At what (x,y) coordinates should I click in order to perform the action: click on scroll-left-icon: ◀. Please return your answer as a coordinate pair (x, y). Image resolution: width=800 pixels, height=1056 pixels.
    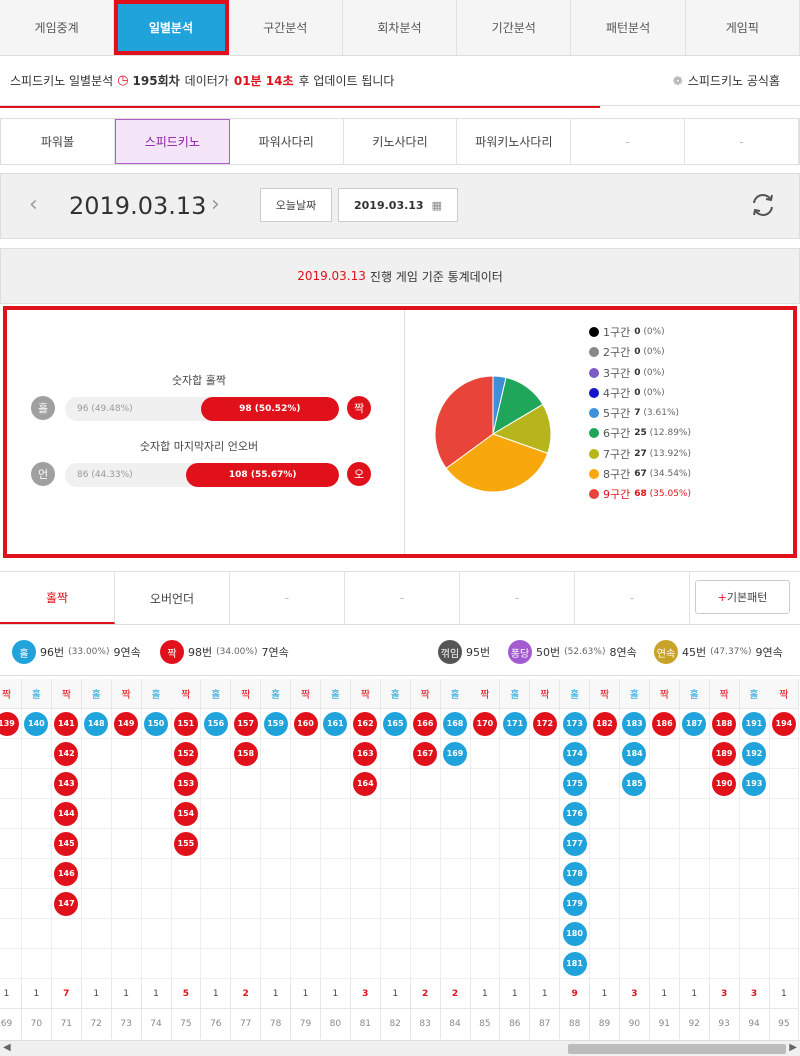
    Looking at the image, I should click on (7, 1047).